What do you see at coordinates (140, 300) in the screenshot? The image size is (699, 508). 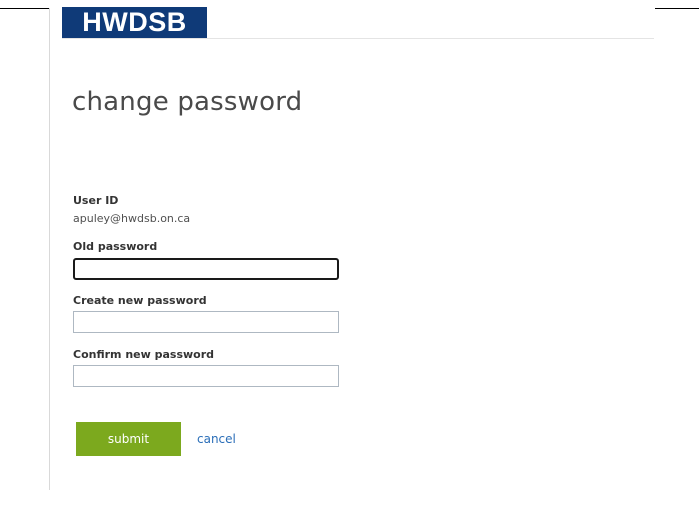 I see `new-password-label: Create new password` at bounding box center [140, 300].